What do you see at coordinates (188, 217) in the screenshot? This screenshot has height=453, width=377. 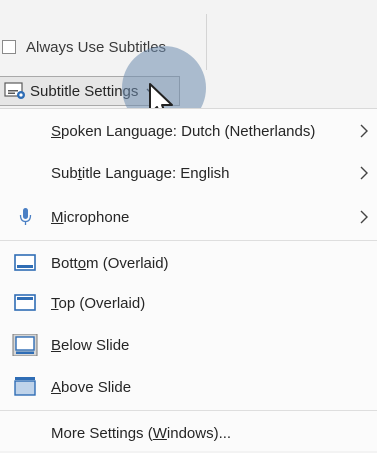 I see `menu-item-microphone: Microphone` at bounding box center [188, 217].